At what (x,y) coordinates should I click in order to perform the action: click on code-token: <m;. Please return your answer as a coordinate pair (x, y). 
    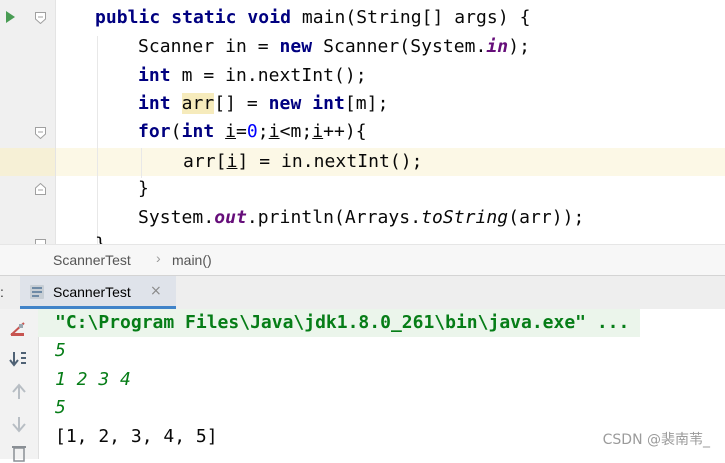
    Looking at the image, I should click on (296, 131).